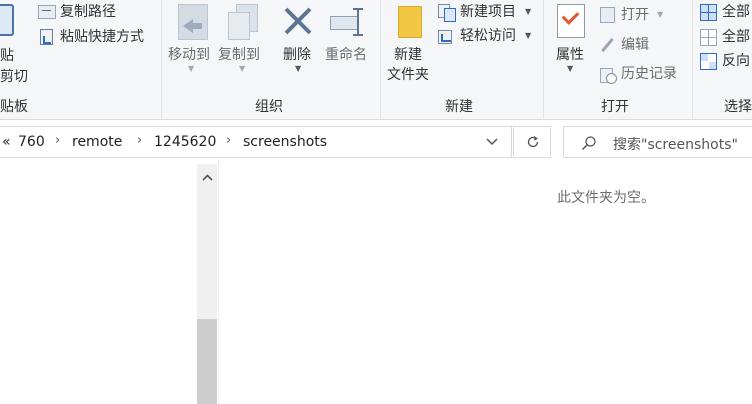 Image resolution: width=752 pixels, height=404 pixels. Describe the element at coordinates (459, 107) in the screenshot. I see `new-group-label: 新建` at that location.